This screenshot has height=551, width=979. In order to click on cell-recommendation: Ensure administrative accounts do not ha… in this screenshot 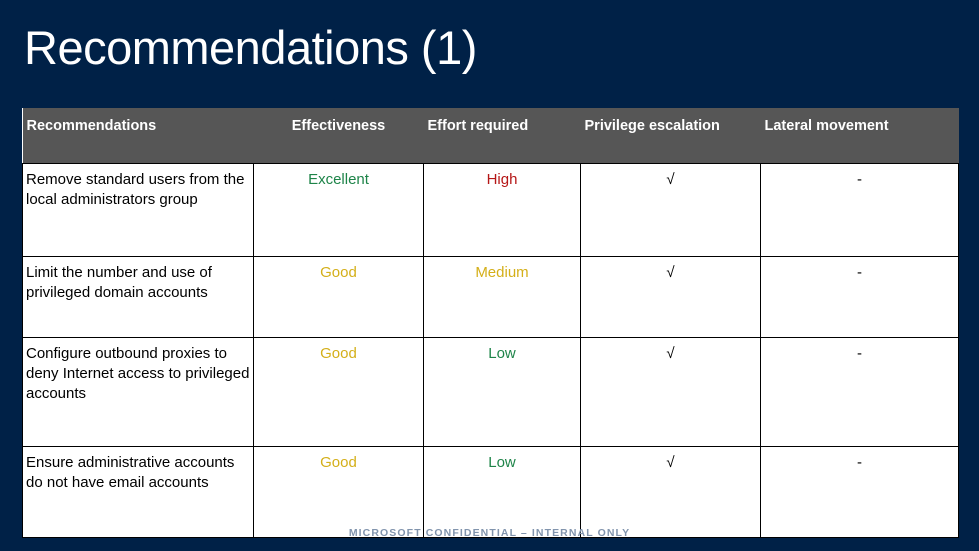, I will do `click(138, 492)`.